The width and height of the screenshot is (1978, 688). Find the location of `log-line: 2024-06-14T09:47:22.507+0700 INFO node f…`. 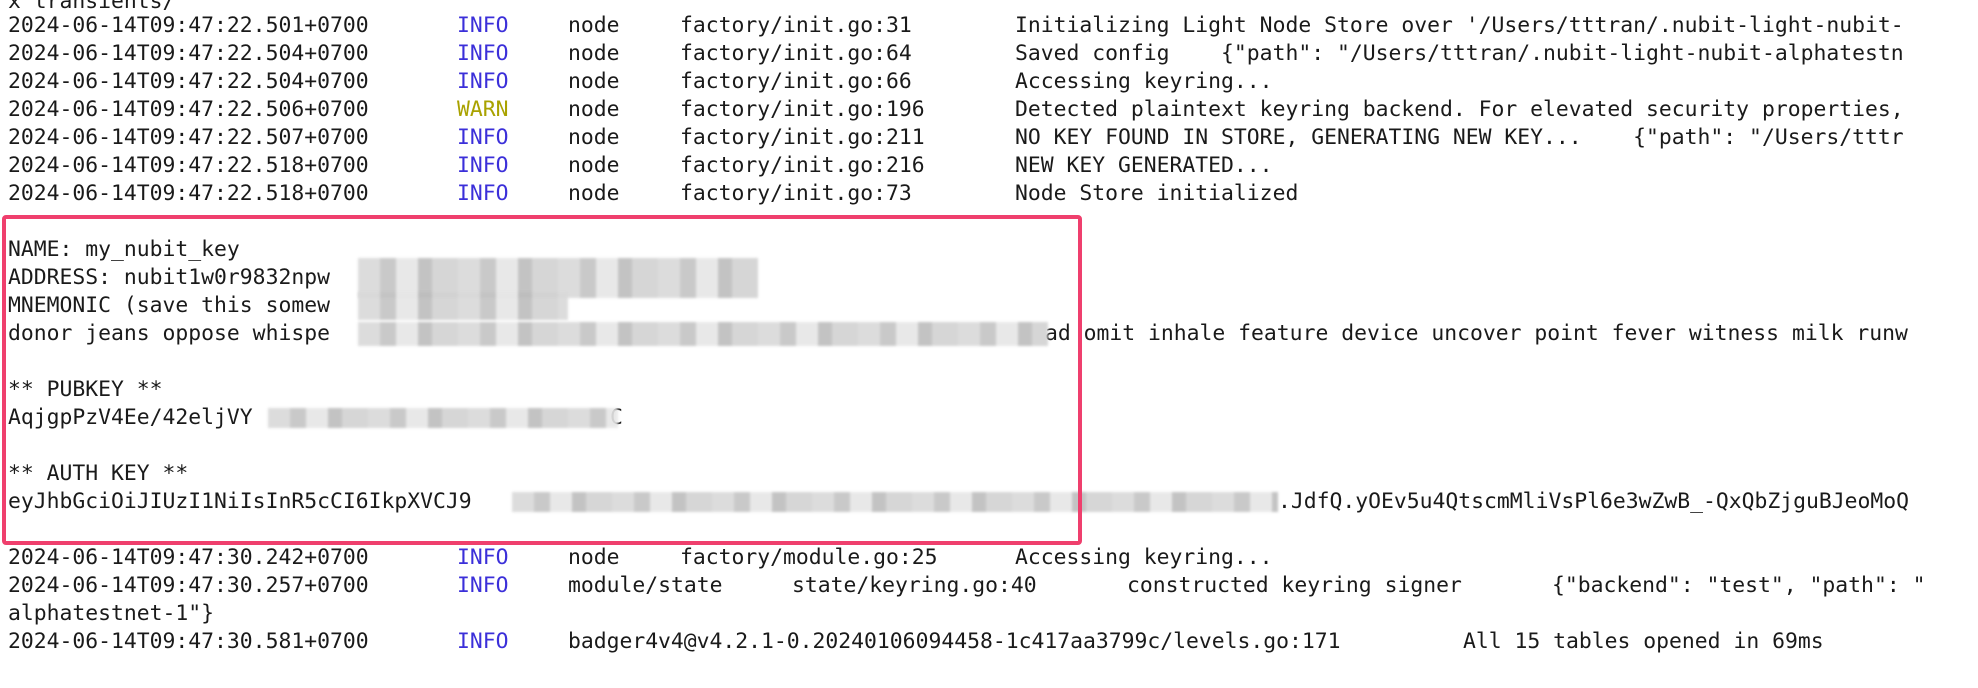

log-line: 2024-06-14T09:47:22.507+0700 INFO node f… is located at coordinates (993, 138).